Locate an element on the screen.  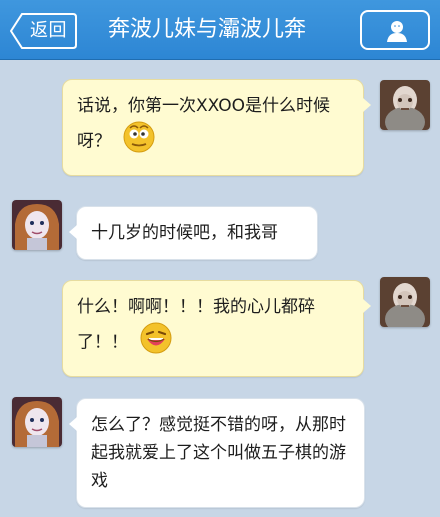
message-bubble: 话说，你第一次XXOO是什么时候呀？ is located at coordinates (216, 127).